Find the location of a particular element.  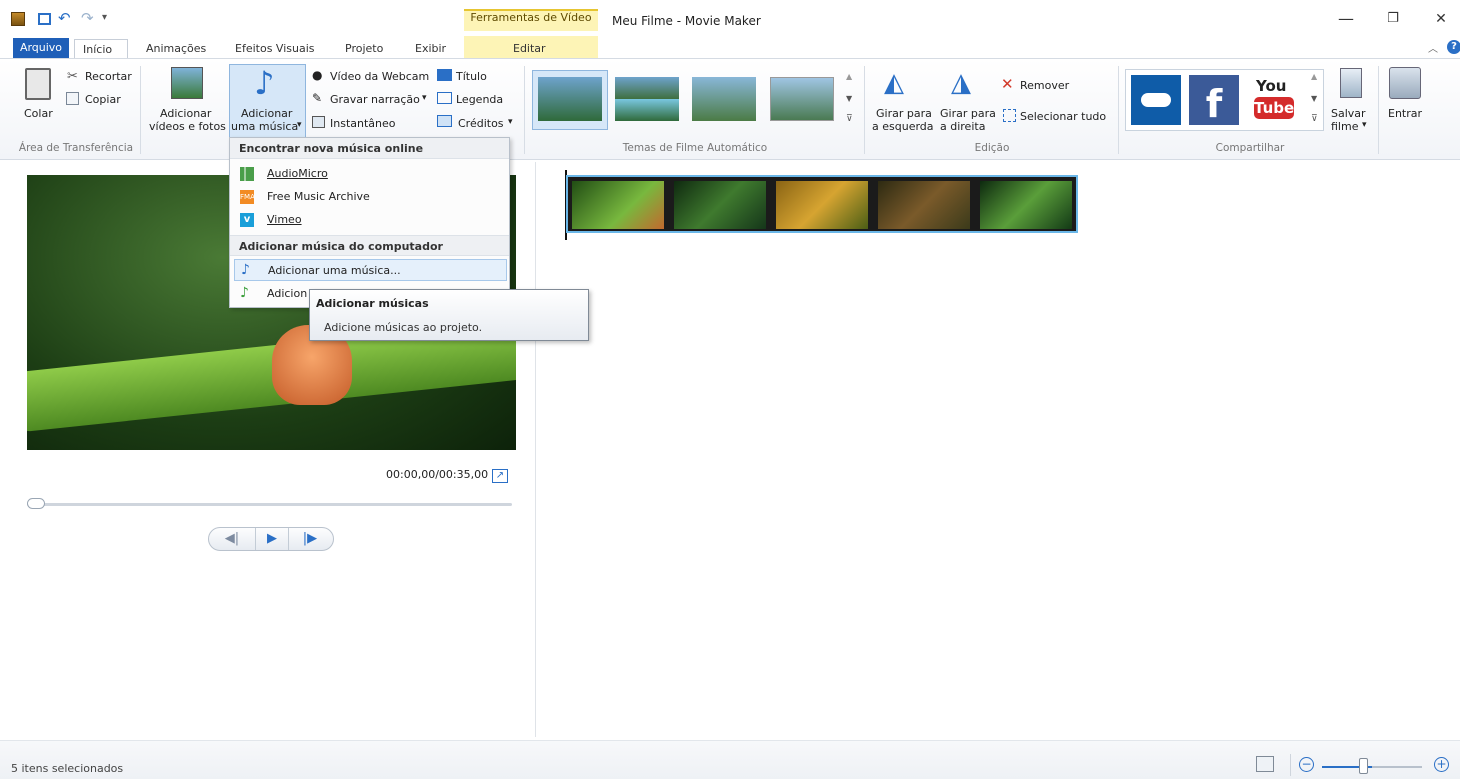

tab-project: Projeto is located at coordinates (364, 48).